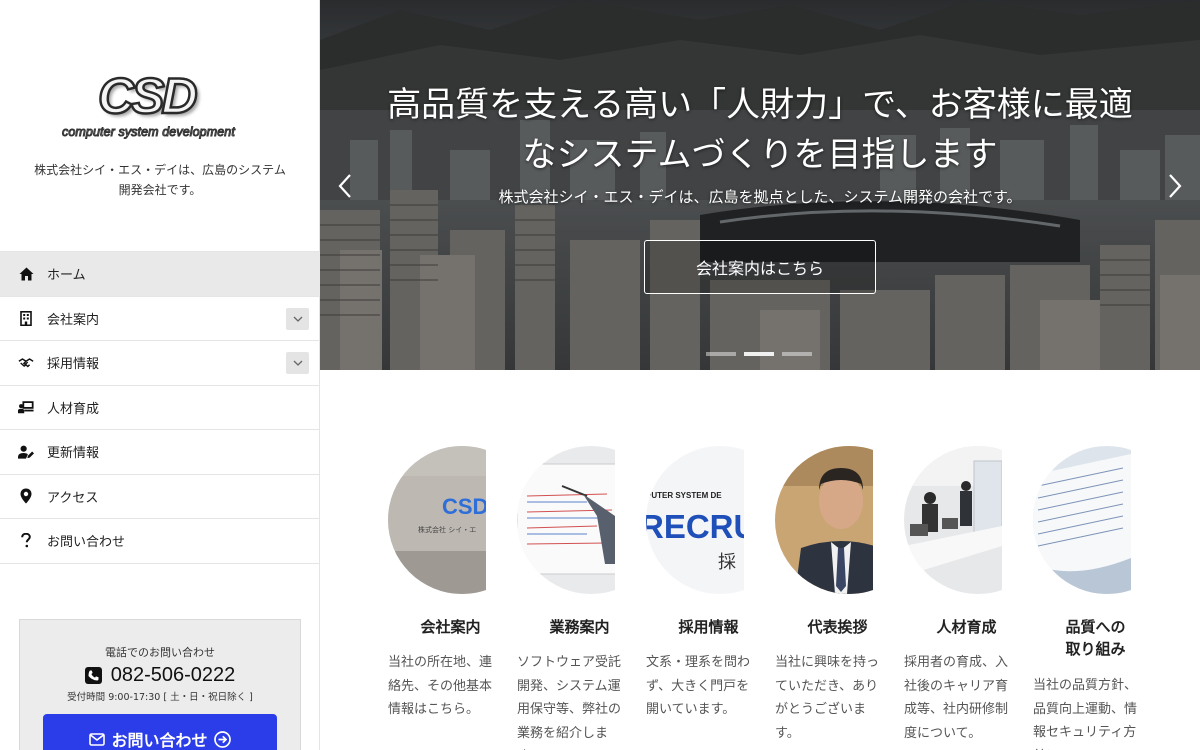  Describe the element at coordinates (26, 496) in the screenshot. I see `map-pin-icon` at that location.